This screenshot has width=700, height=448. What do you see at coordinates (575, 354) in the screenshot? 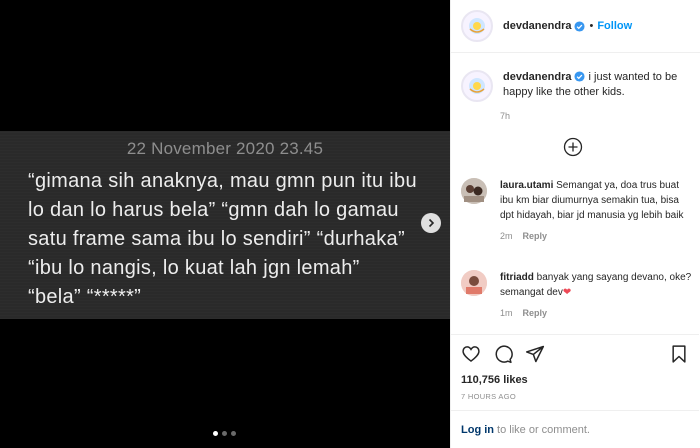
I see `action-bar` at bounding box center [575, 354].